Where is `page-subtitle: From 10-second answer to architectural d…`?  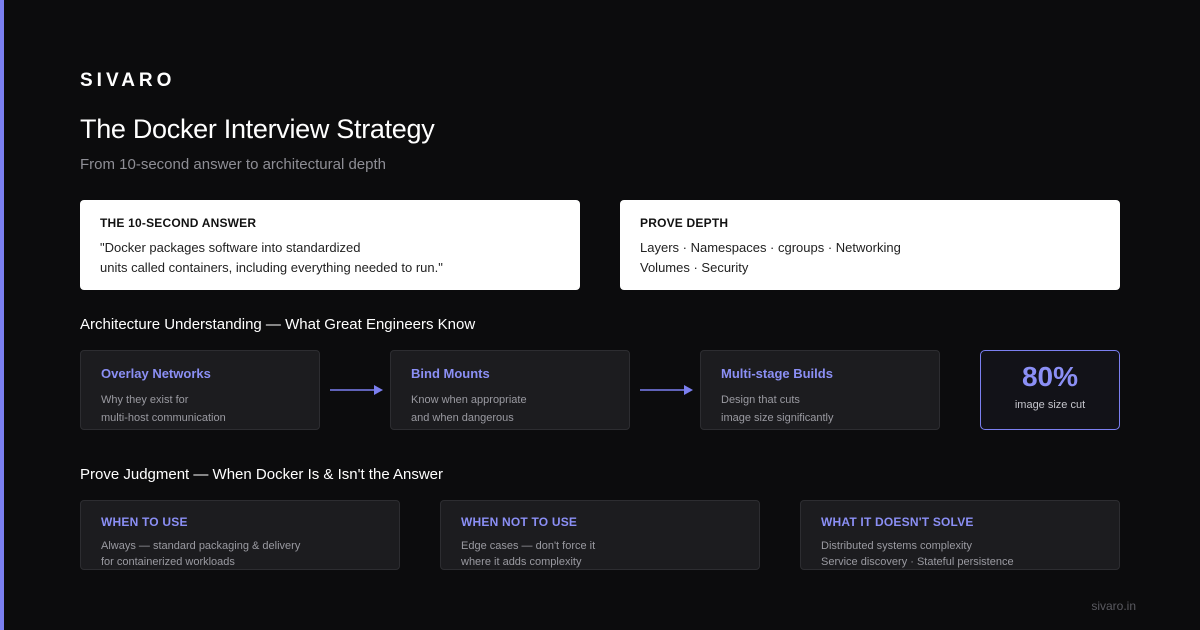
page-subtitle: From 10-second answer to architectural d… is located at coordinates (233, 164).